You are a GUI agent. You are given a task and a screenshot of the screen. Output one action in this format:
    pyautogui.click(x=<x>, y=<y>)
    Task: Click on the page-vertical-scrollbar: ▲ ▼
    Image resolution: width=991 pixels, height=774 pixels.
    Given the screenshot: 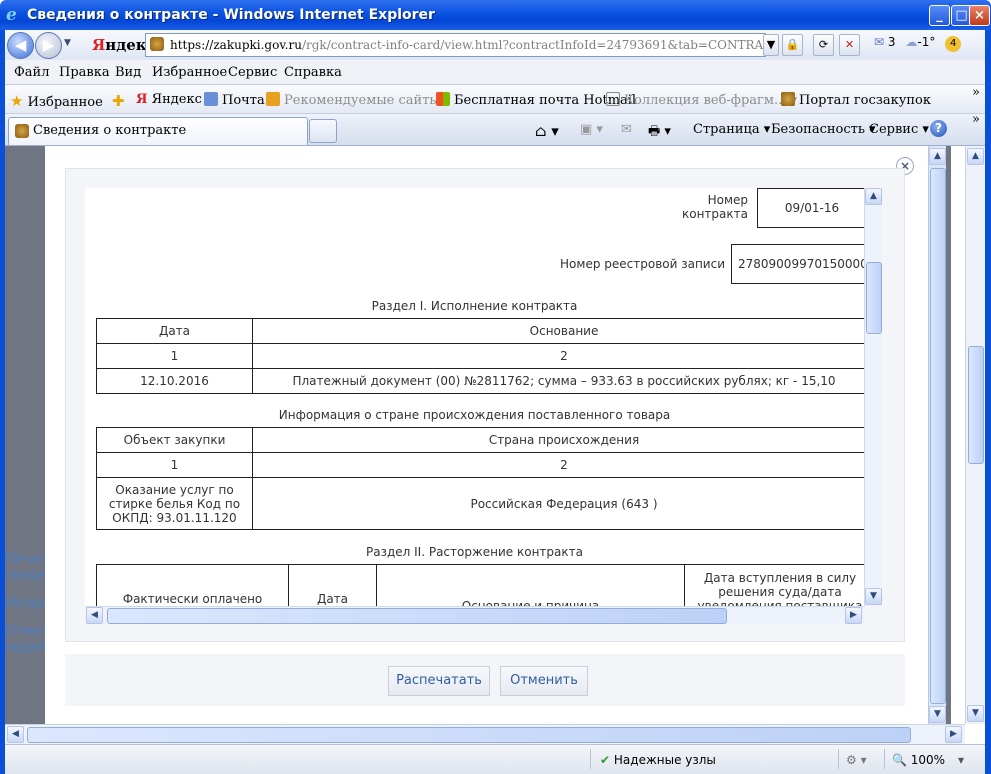 What is the action you would take?
    pyautogui.click(x=975, y=435)
    